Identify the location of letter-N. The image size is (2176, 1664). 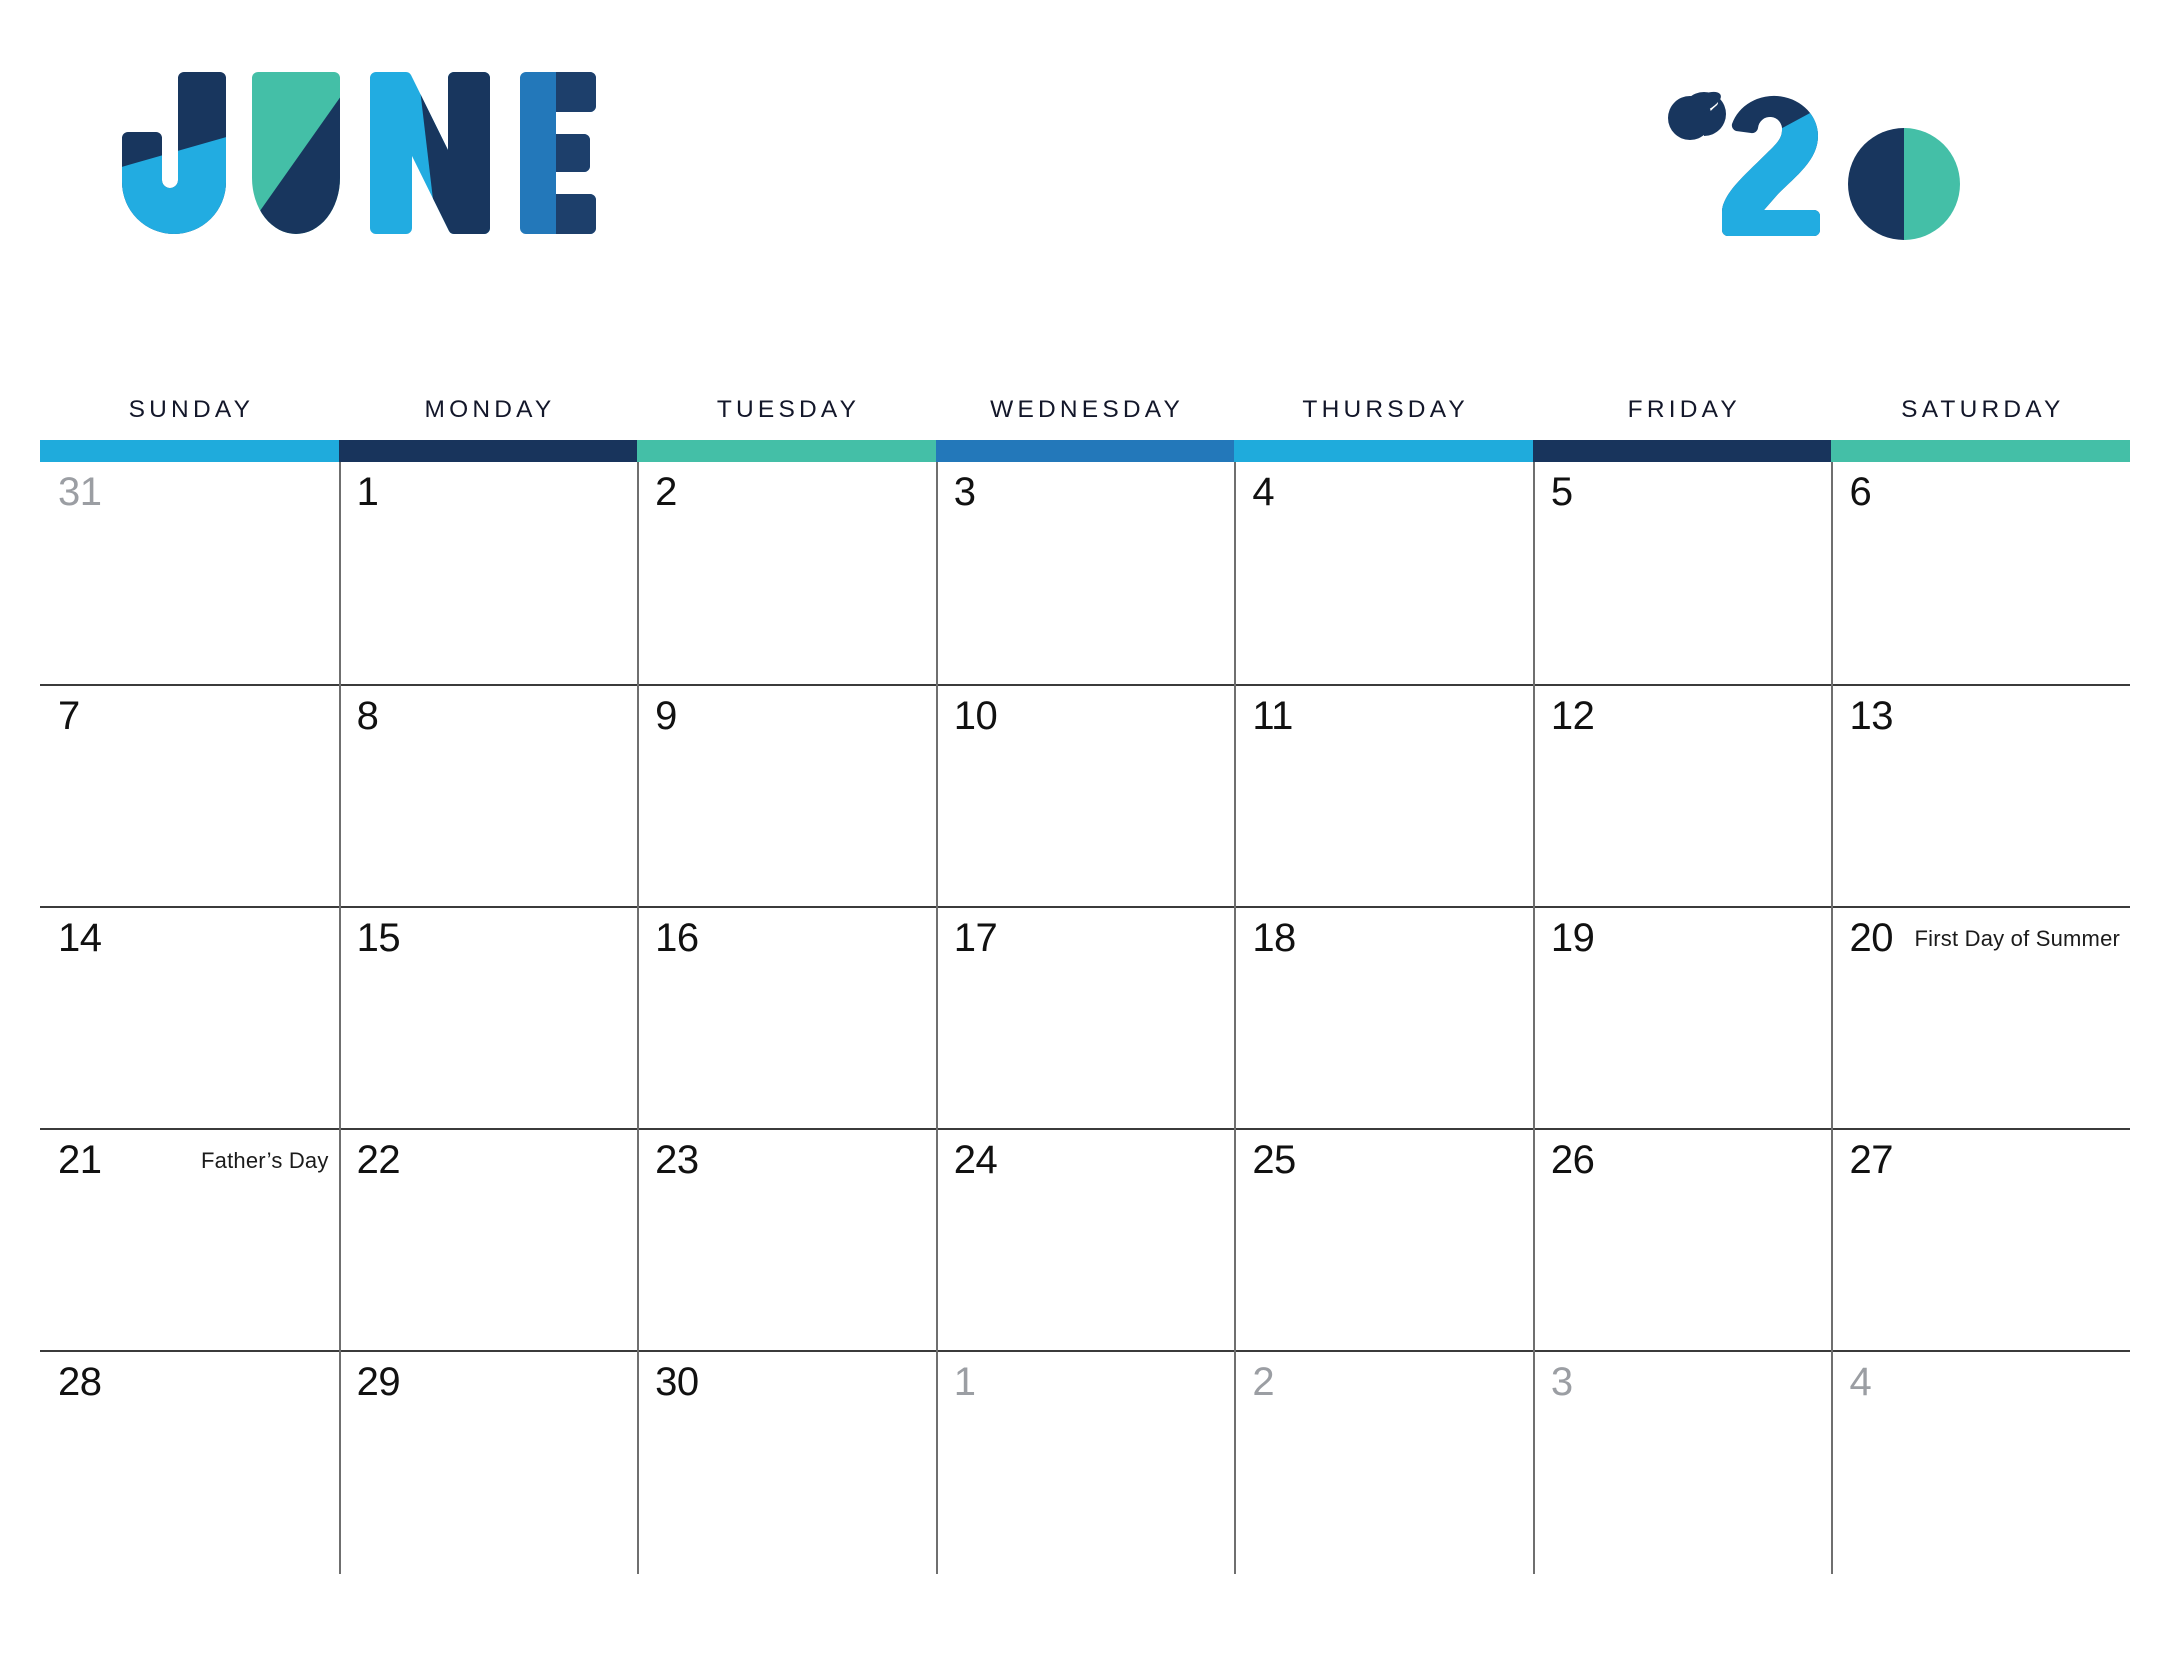
(430, 153).